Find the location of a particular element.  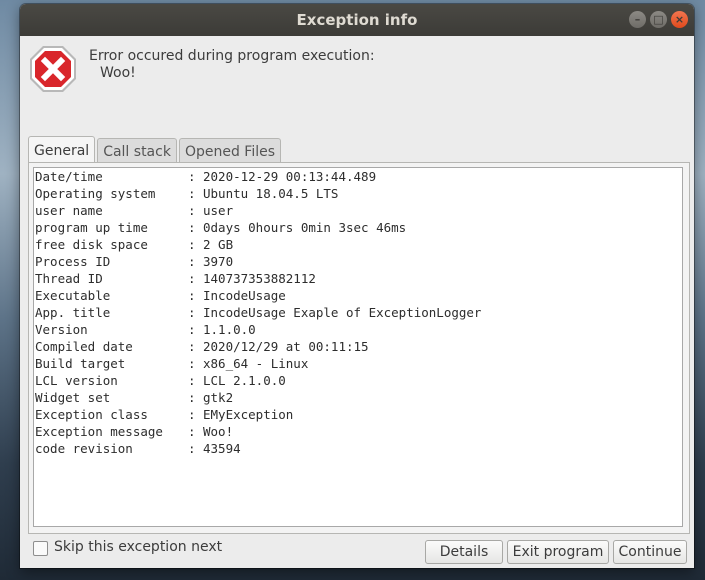

detail-label: Build target is located at coordinates (80, 363).